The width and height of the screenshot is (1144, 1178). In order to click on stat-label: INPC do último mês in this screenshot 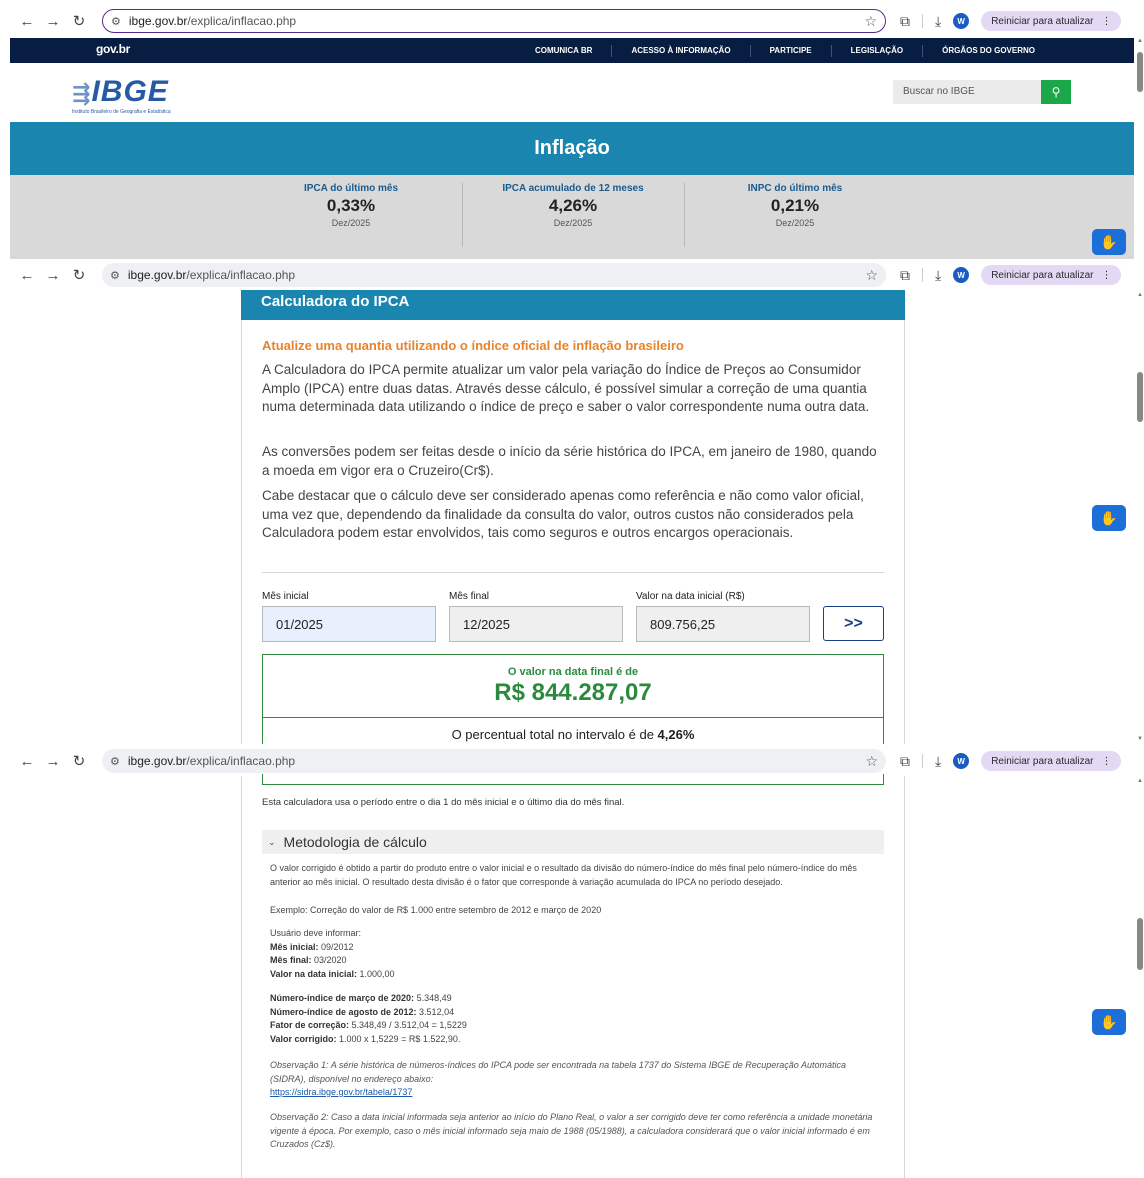, I will do `click(795, 188)`.